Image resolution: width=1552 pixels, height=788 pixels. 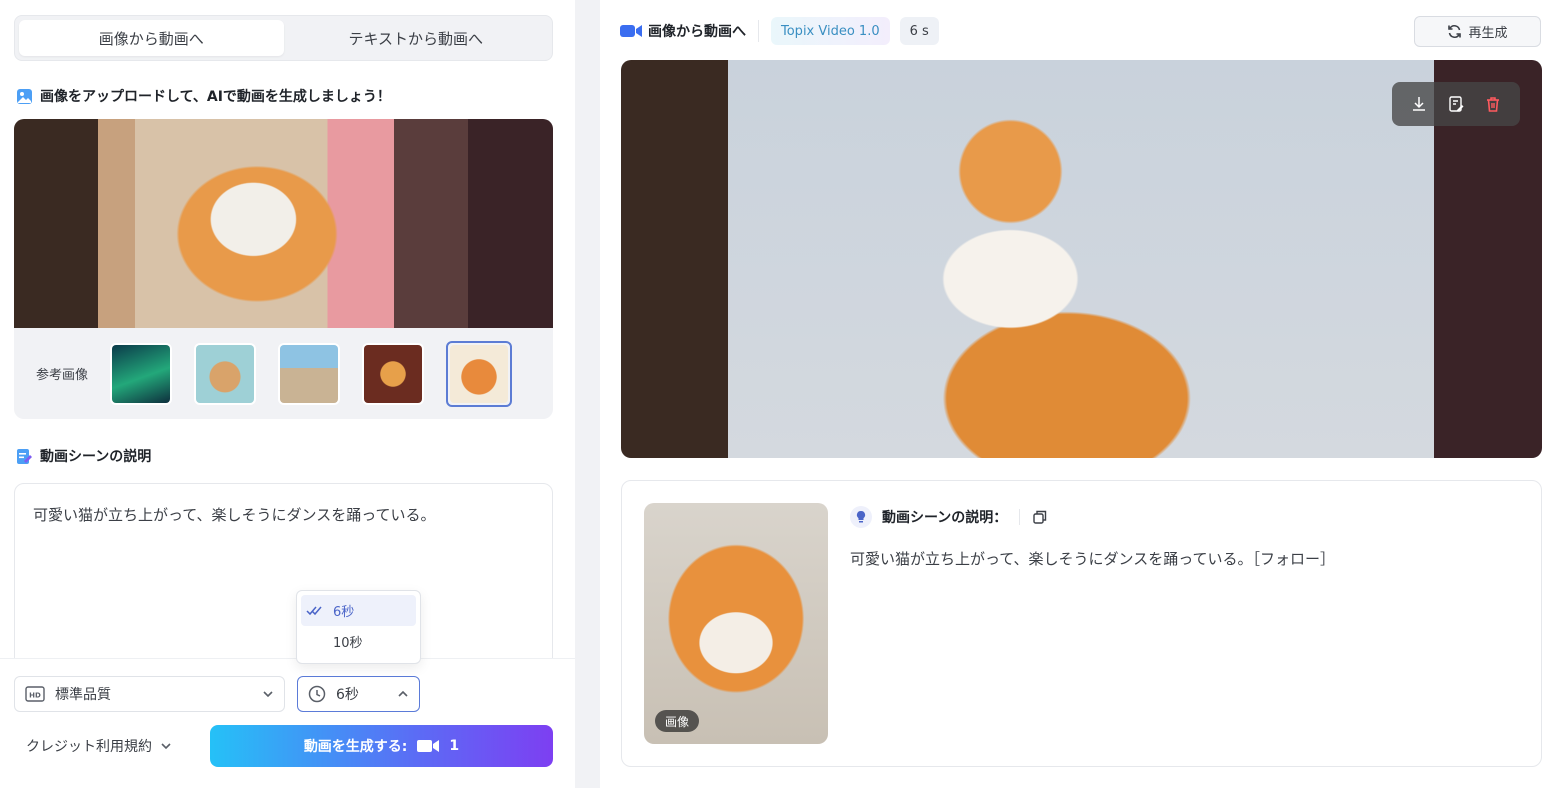 I want to click on svg-text: HD, so click(x=35, y=696).